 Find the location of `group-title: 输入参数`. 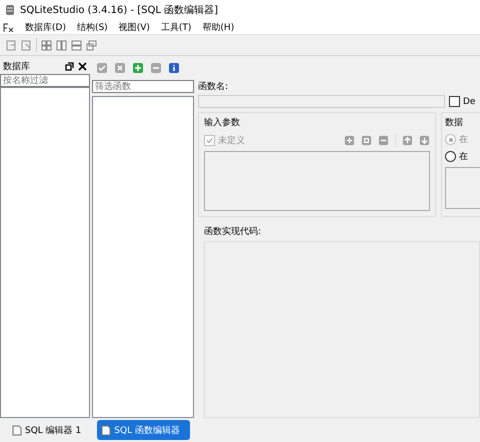

group-title: 输入参数 is located at coordinates (222, 122).